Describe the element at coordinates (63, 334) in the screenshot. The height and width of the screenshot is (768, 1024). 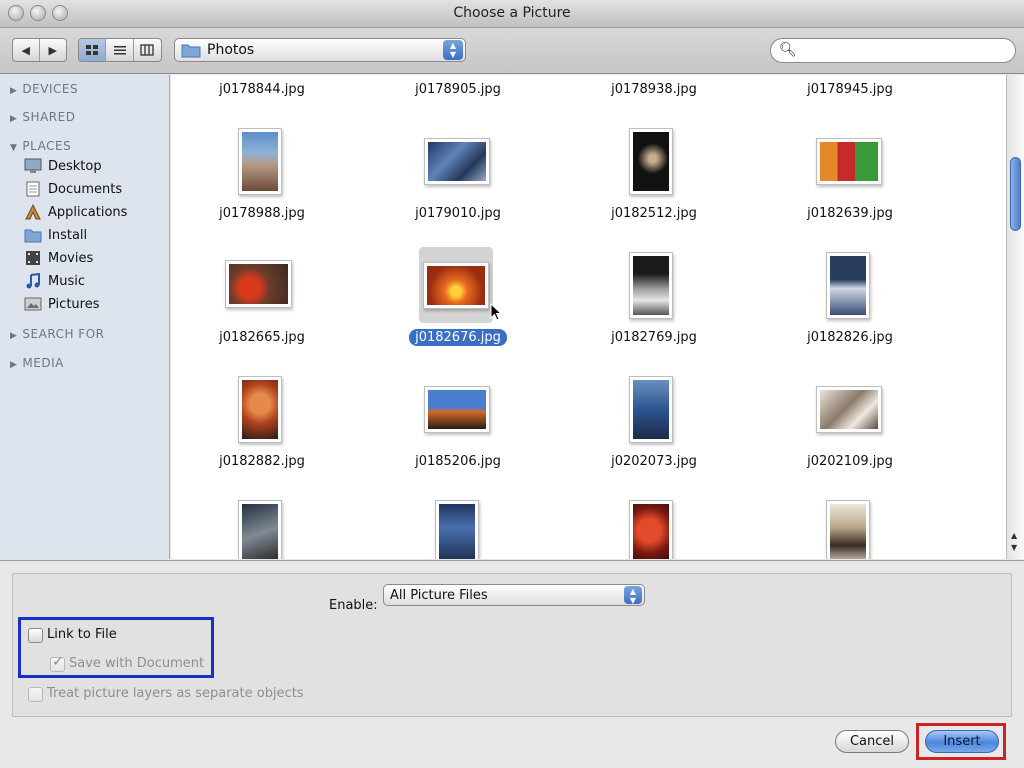
I see `section-label: SEARCH FOR` at that location.